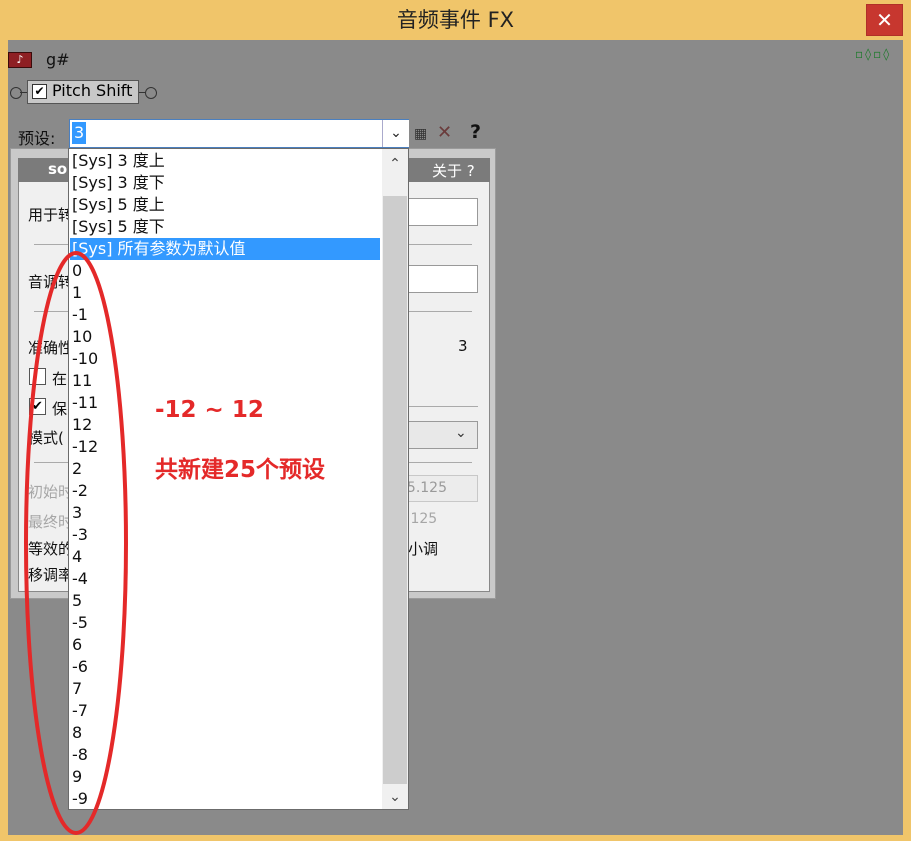 The width and height of the screenshot is (911, 841). What do you see at coordinates (453, 170) in the screenshot?
I see `about-button: 关于 ?` at bounding box center [453, 170].